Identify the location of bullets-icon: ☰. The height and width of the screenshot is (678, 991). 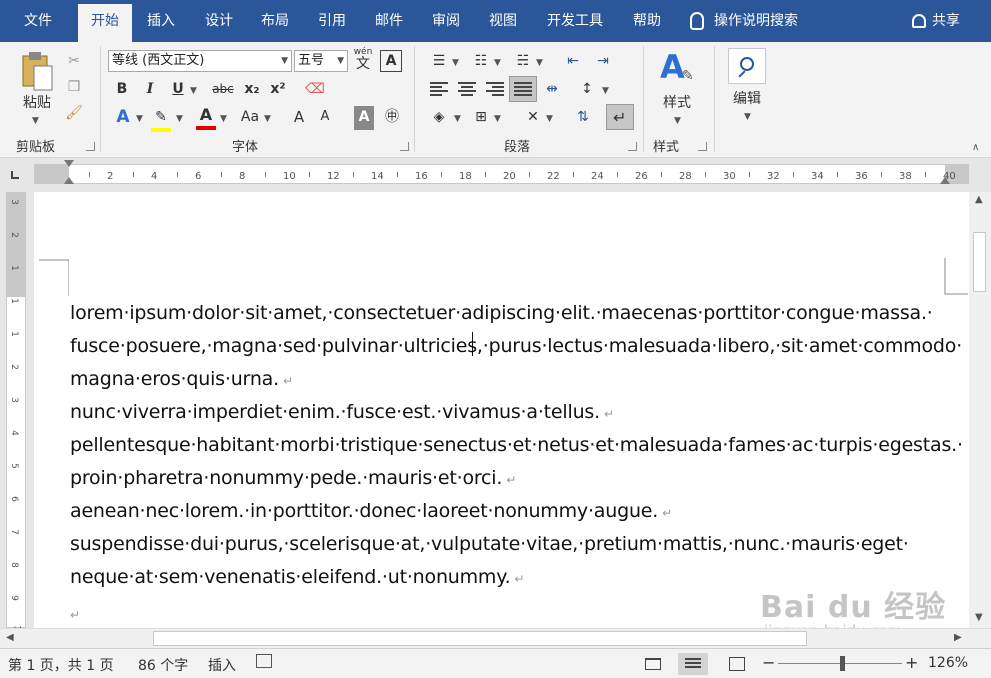
(439, 62).